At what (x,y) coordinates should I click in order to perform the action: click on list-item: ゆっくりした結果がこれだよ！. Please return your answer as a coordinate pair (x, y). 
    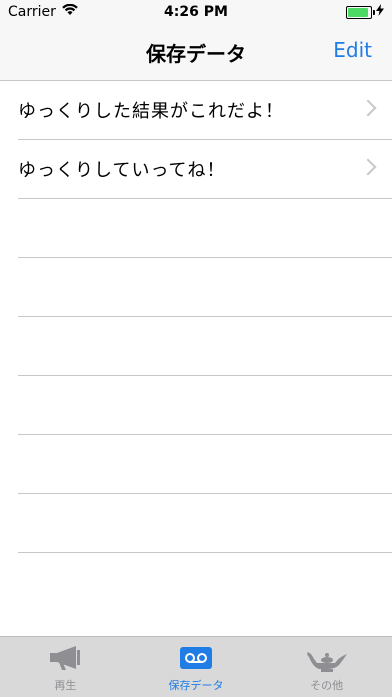
    Looking at the image, I should click on (205, 110).